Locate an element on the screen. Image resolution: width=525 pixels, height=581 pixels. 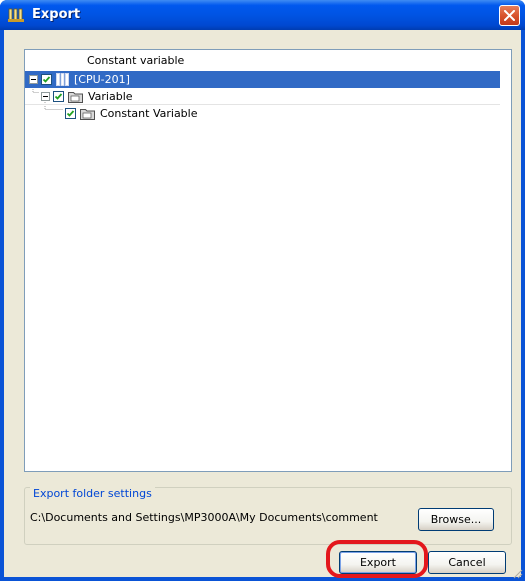
close-button is located at coordinates (509, 15).